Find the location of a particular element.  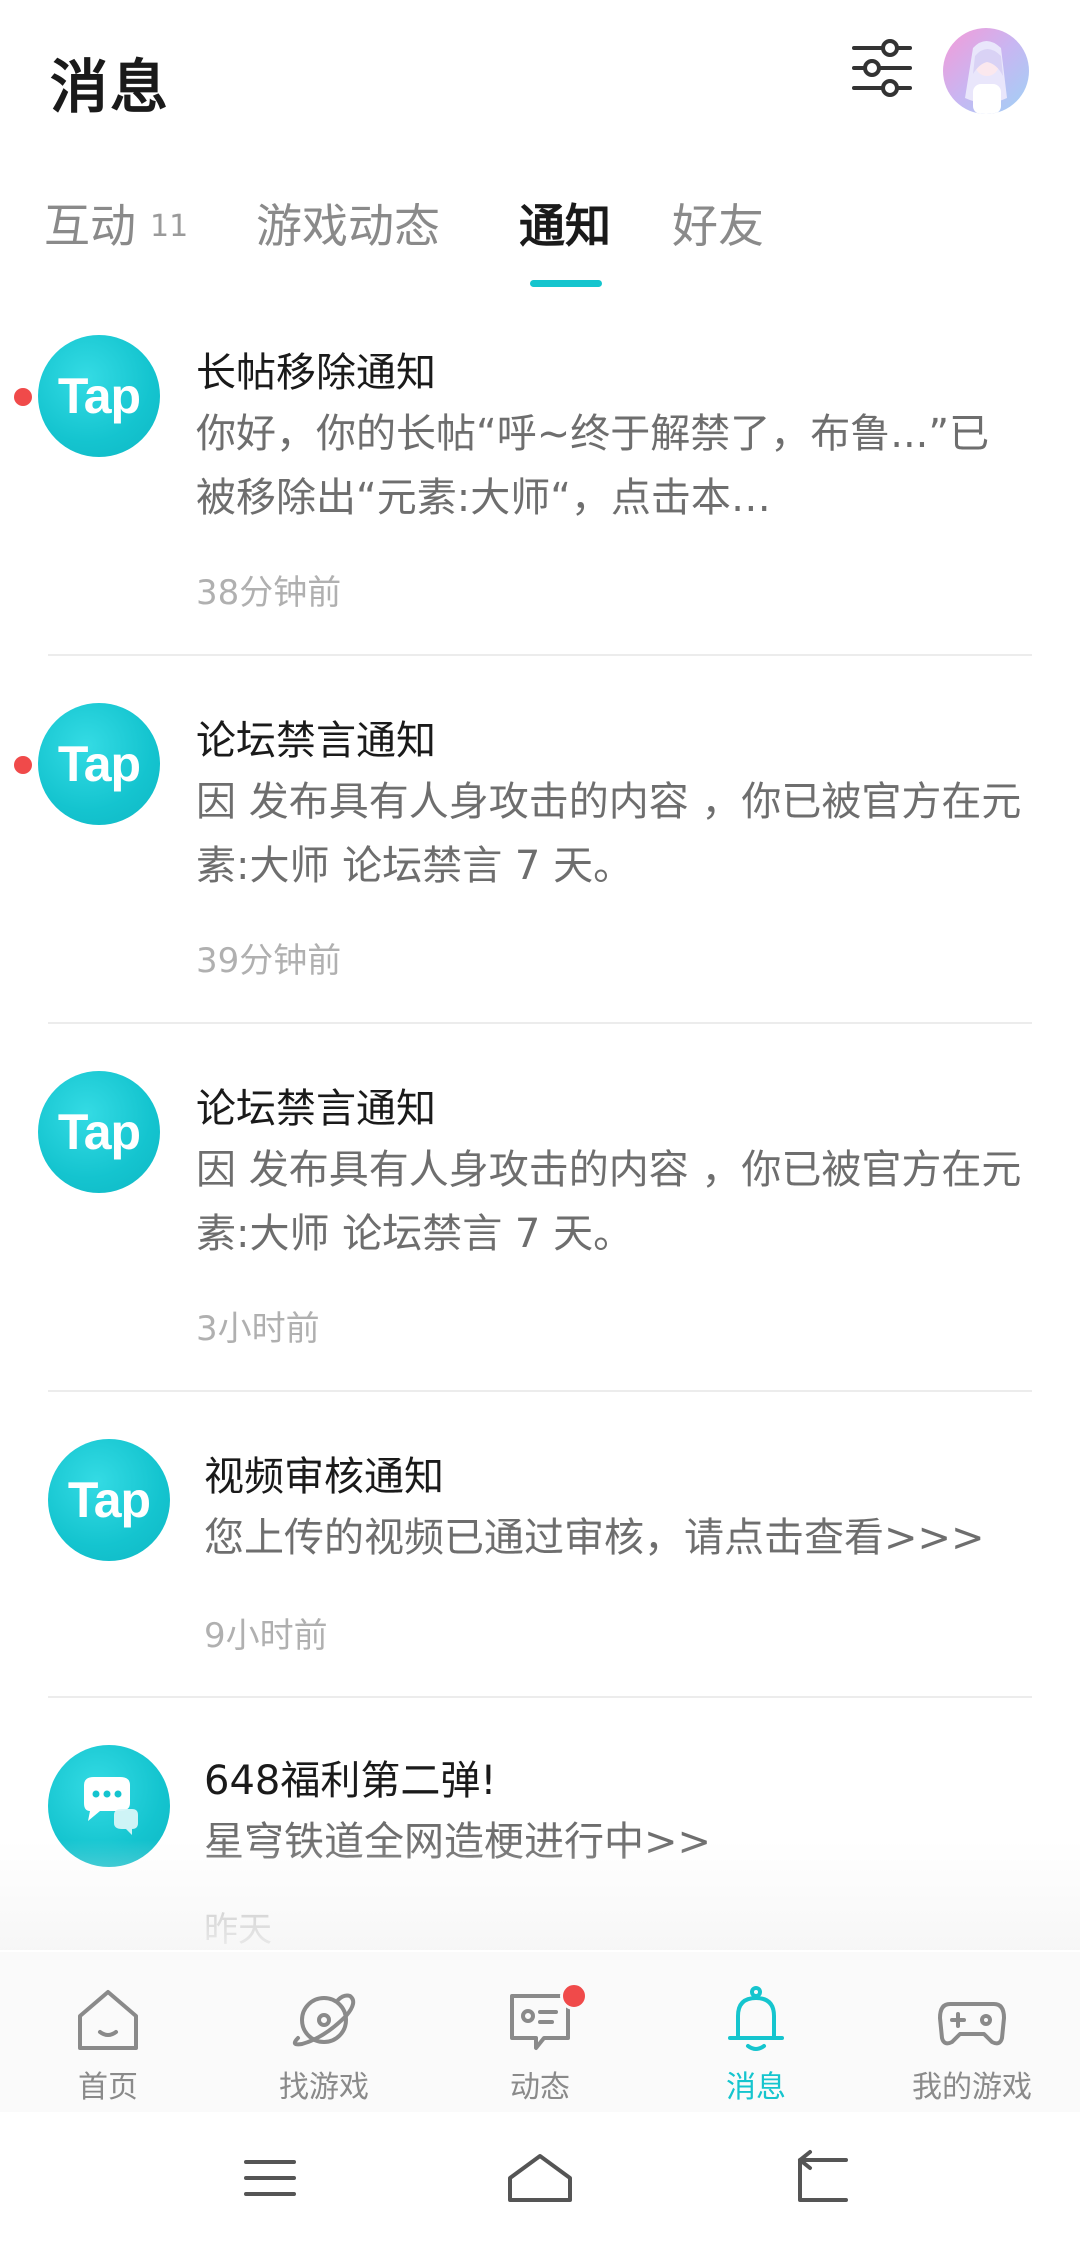

nav-home: 首页 is located at coordinates (108, 2032).